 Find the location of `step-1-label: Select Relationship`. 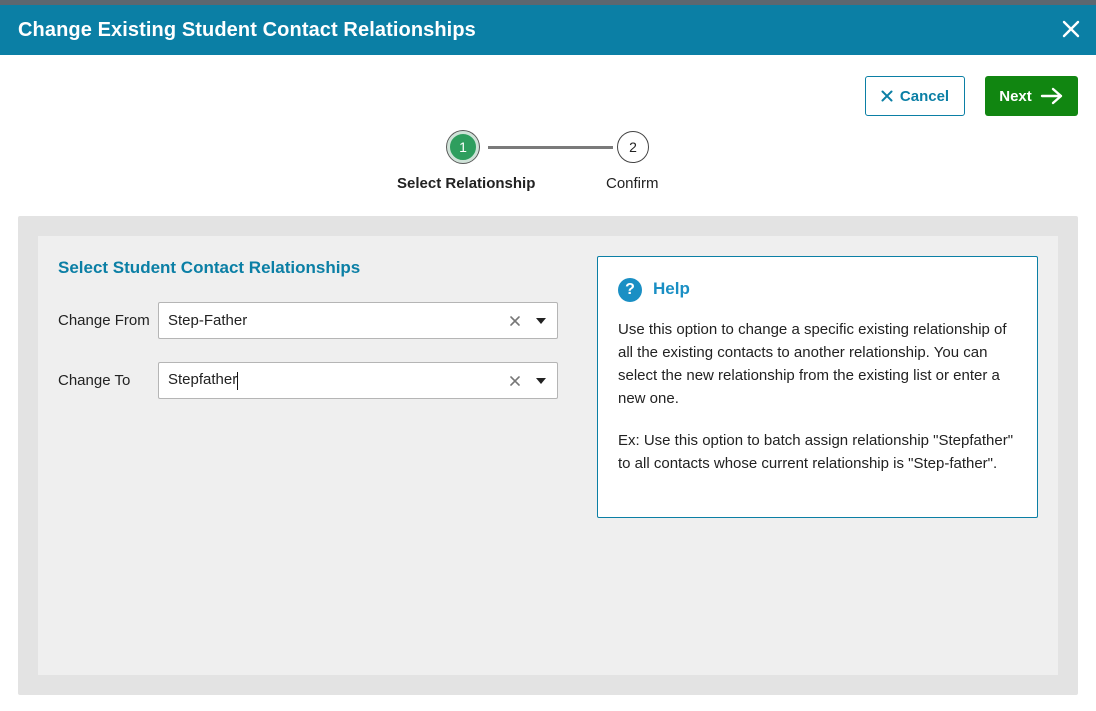

step-1-label: Select Relationship is located at coordinates (466, 183).